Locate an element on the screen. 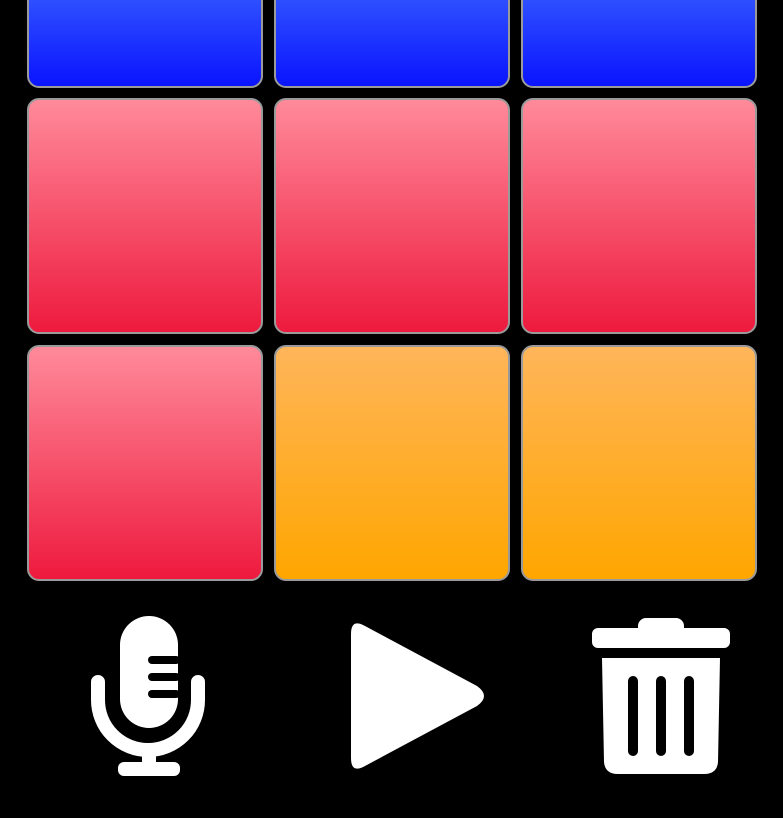 The width and height of the screenshot is (783, 818). delete-button is located at coordinates (661, 697).